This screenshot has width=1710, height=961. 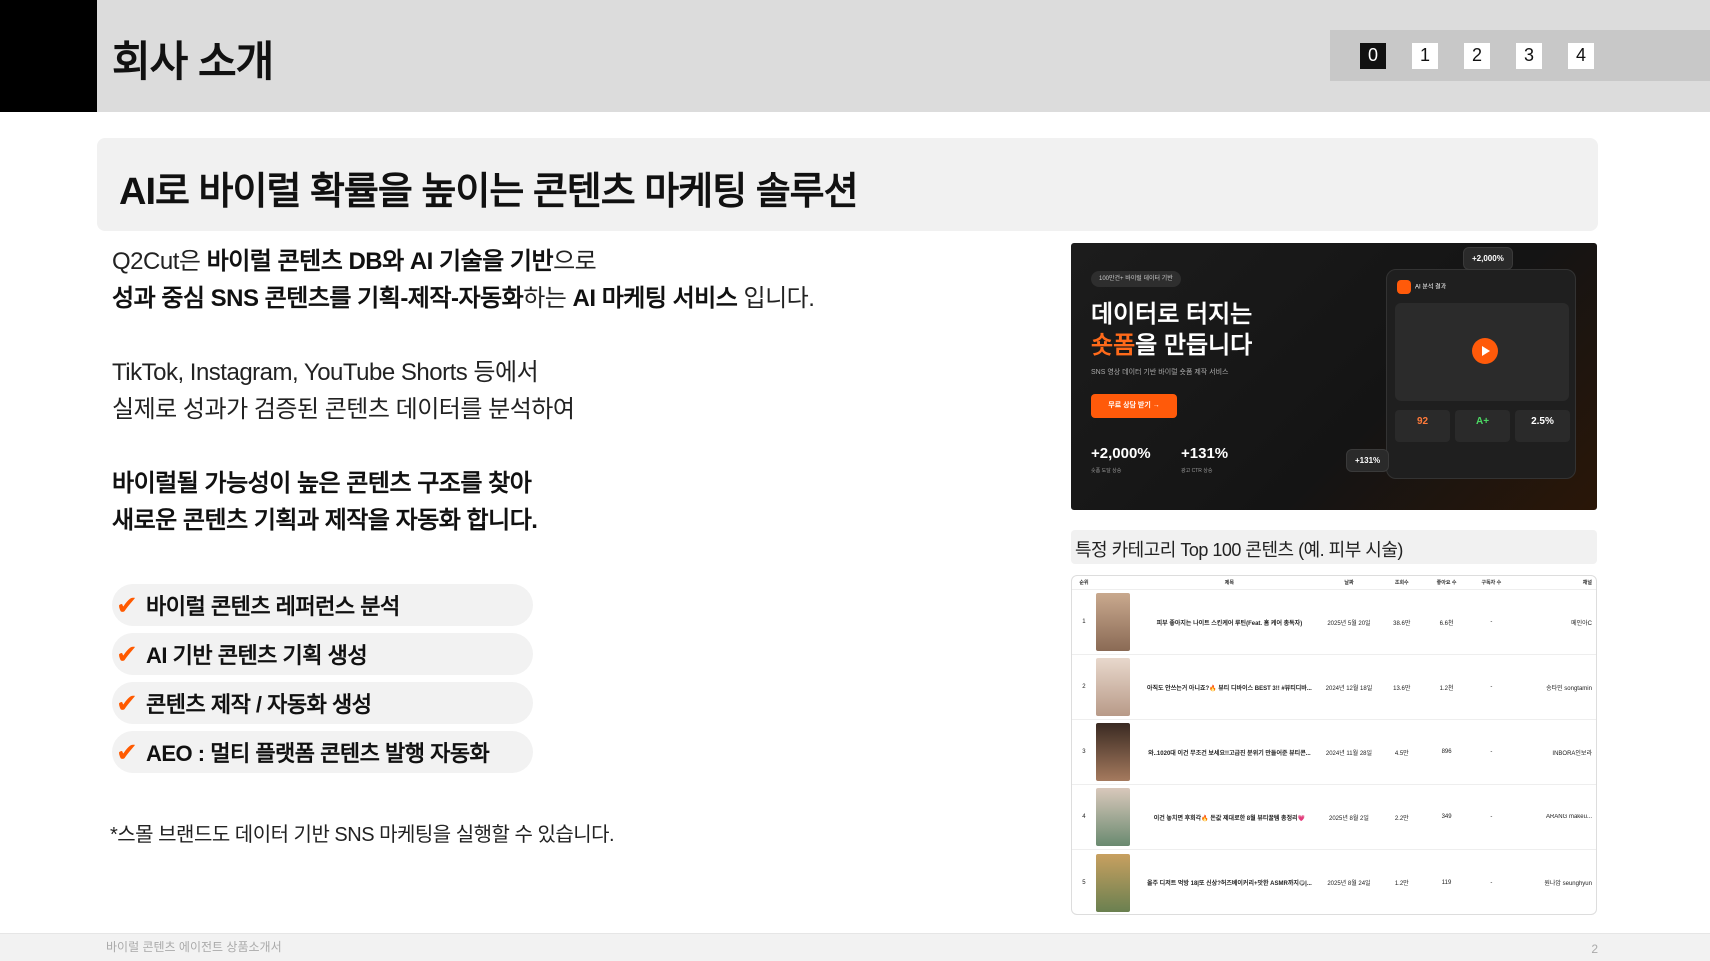 What do you see at coordinates (1446, 752) in the screenshot?
I see `cell-likes: 896` at bounding box center [1446, 752].